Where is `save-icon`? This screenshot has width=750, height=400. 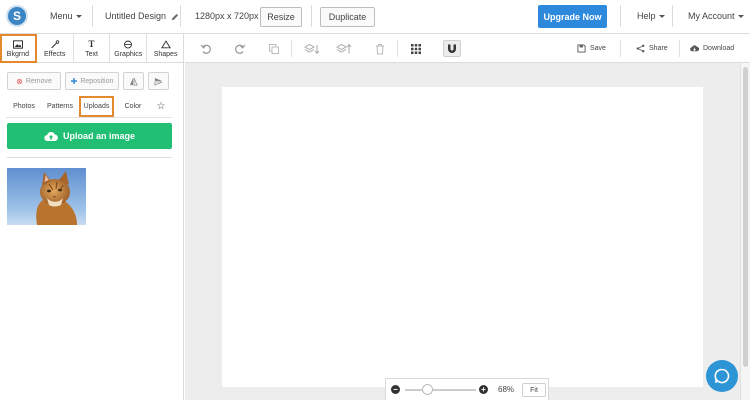 save-icon is located at coordinates (581, 48).